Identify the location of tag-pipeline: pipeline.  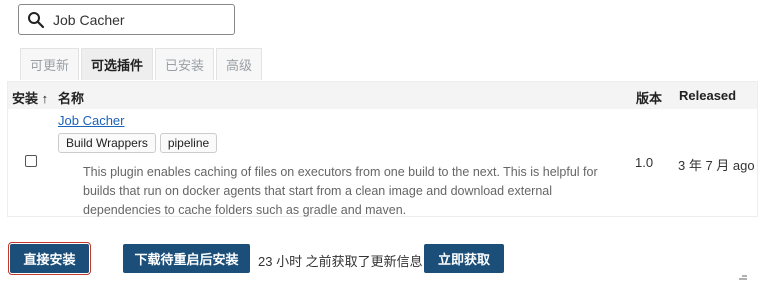
(188, 143).